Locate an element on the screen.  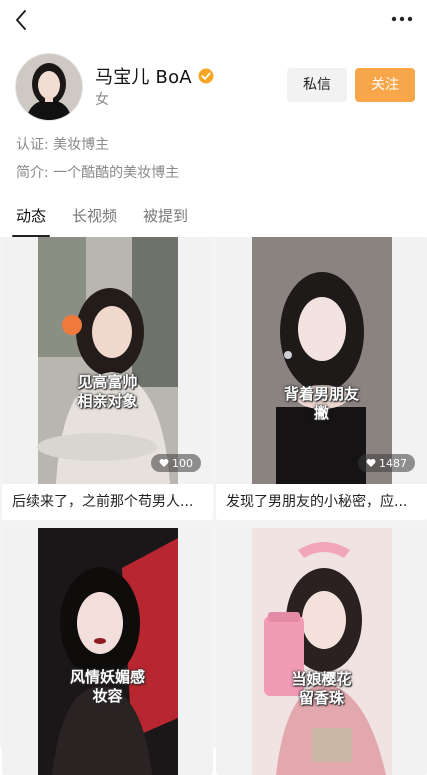
bio-line: 简介: 一个酷酷的美妆博主 is located at coordinates (97, 172).